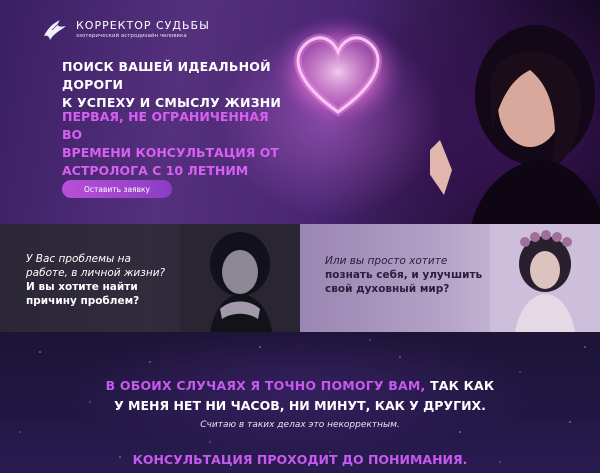  Describe the element at coordinates (165, 125) in the screenshot. I see `hero-offer-line1: ПЕРВАЯ, НЕ ОГРАНИЧЕННАЯ ВО` at that location.